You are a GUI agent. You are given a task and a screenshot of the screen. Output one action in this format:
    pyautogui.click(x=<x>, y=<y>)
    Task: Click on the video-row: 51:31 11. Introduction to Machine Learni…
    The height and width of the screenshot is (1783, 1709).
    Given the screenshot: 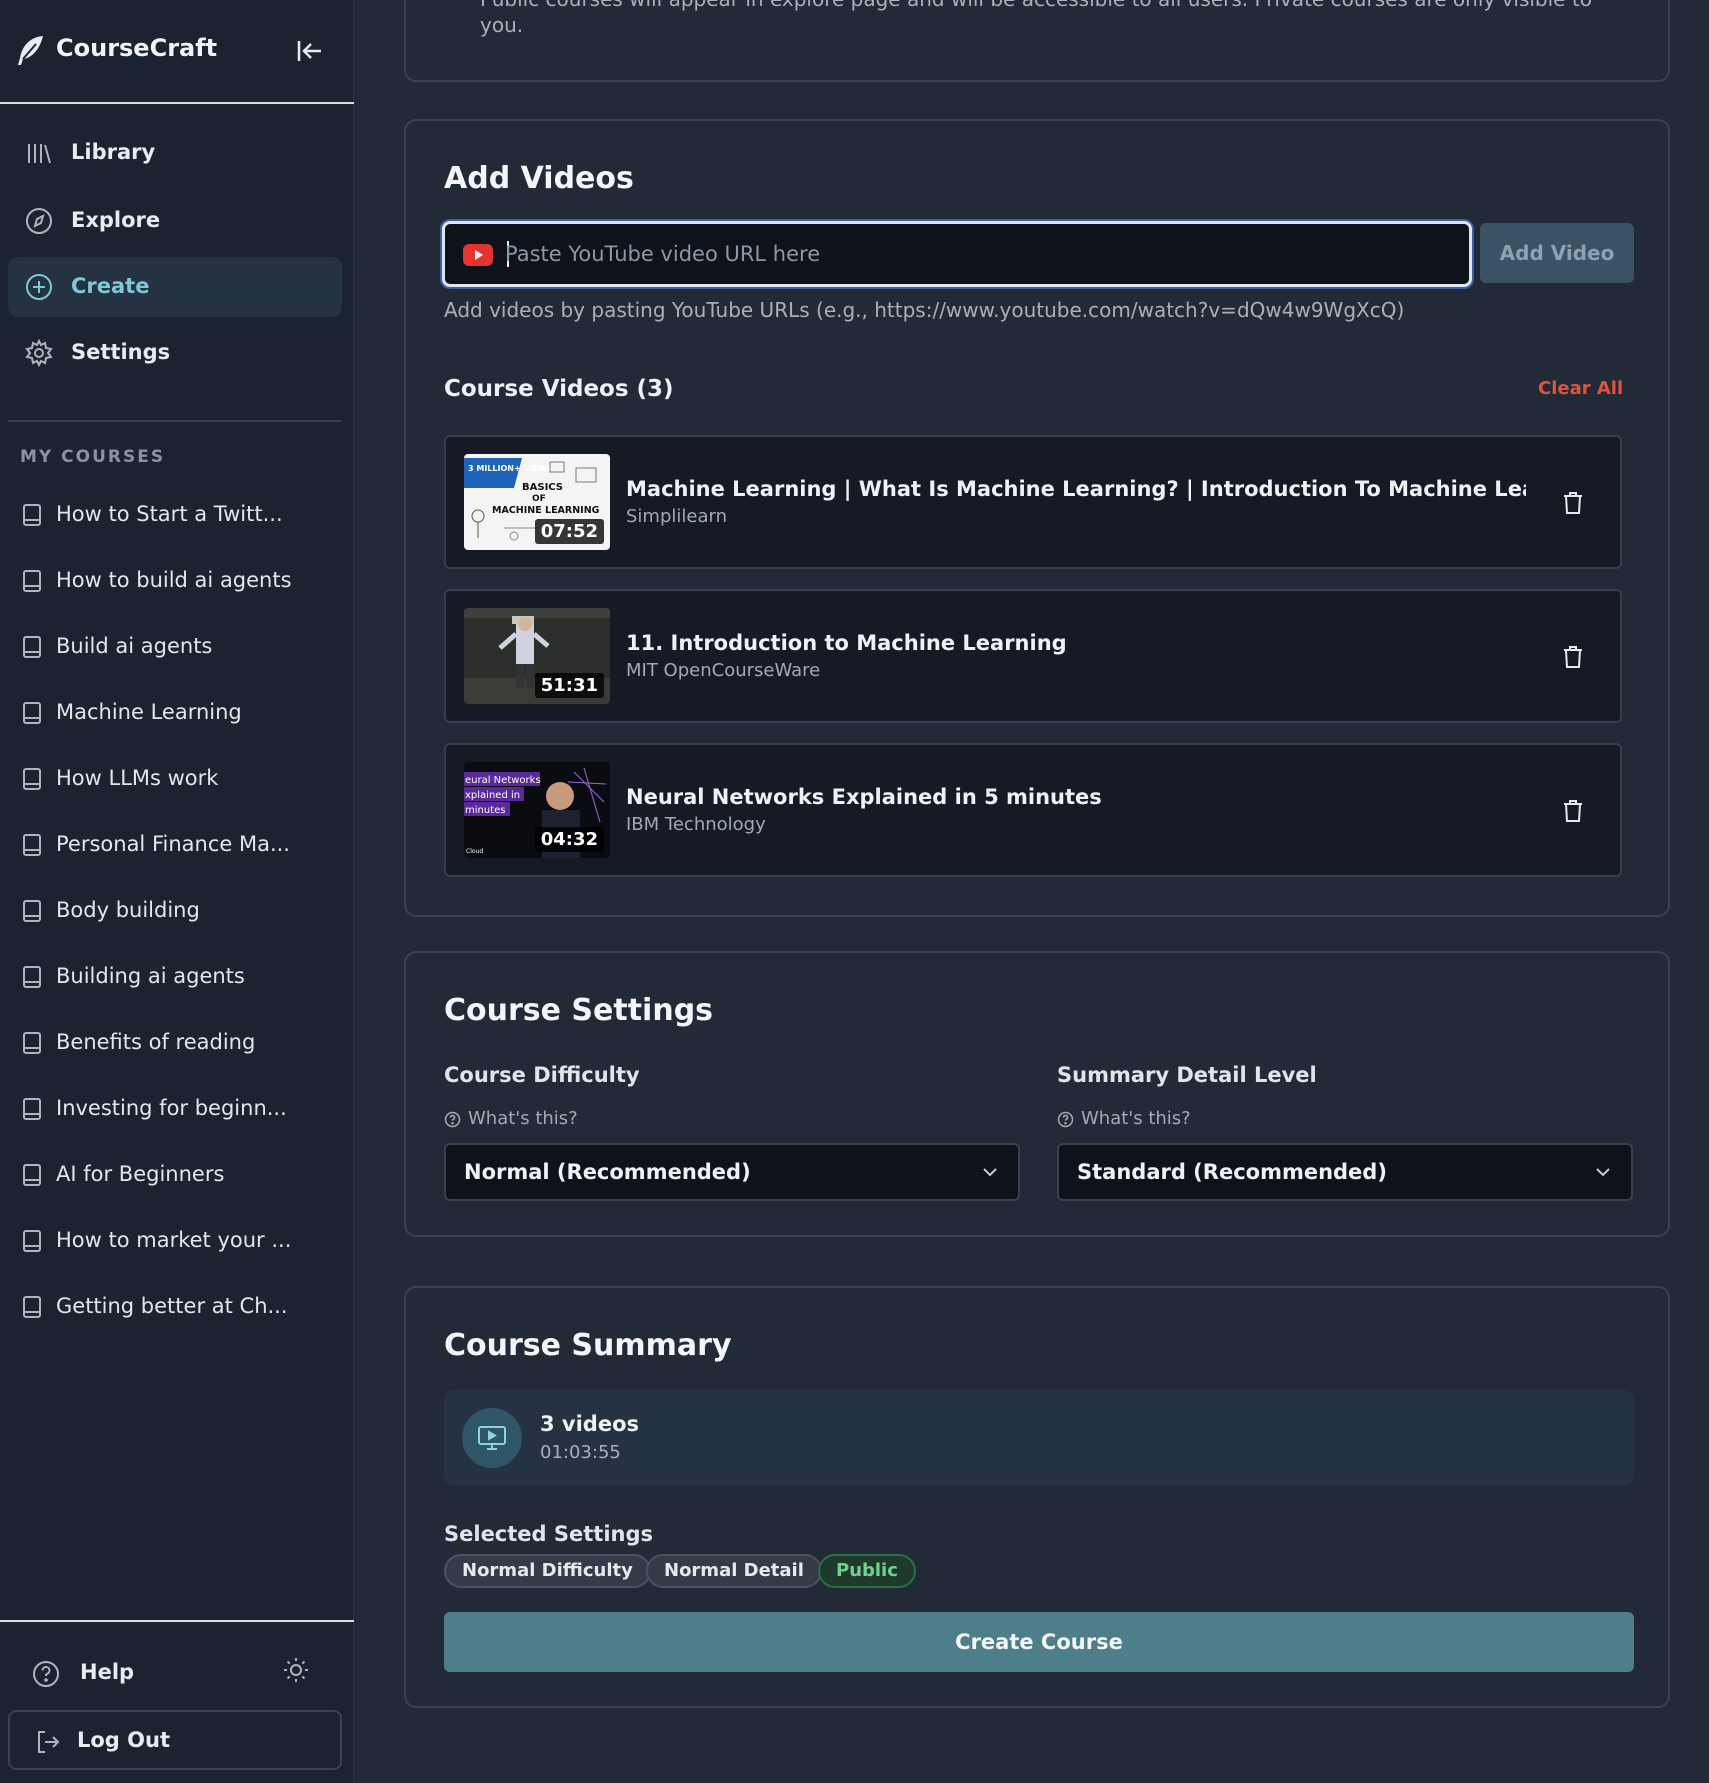 What is the action you would take?
    pyautogui.click(x=1033, y=656)
    